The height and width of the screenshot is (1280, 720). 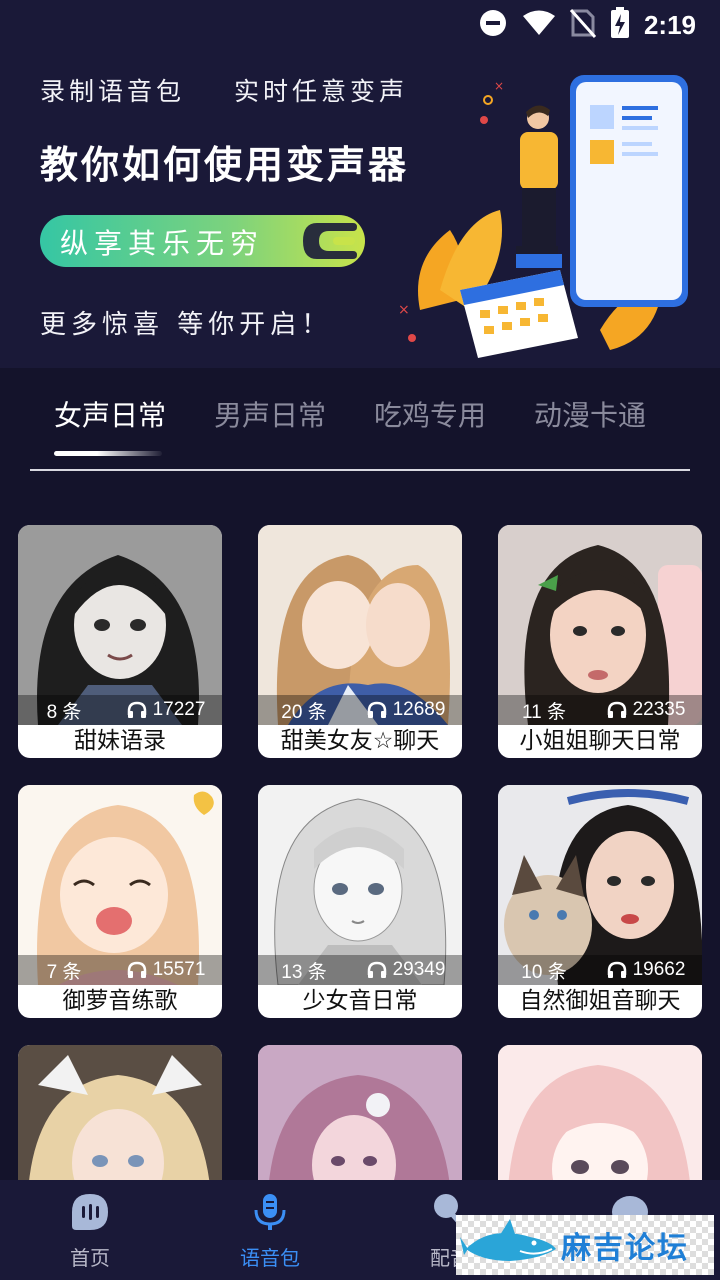 I want to click on card-stats: 10 条 19662, so click(x=600, y=970).